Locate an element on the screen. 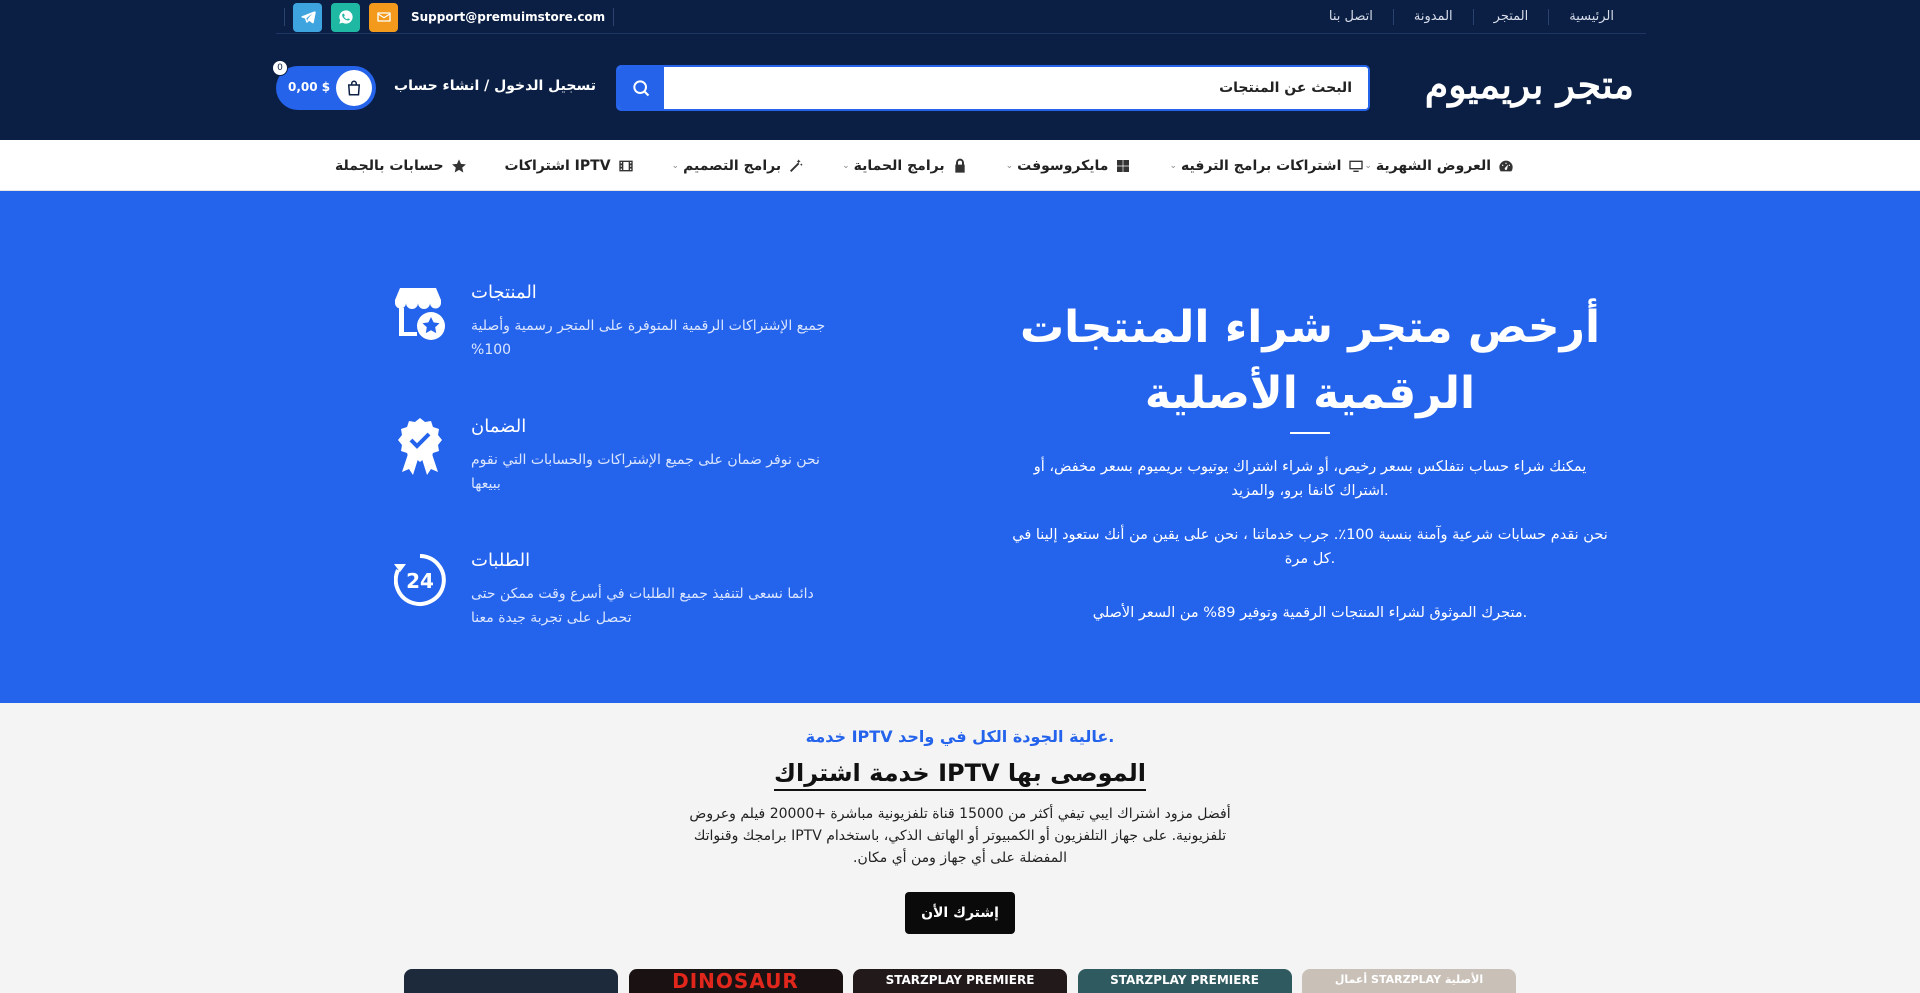 The image size is (1920, 993). top-bar-contacts: Support@premuimstore.com is located at coordinates (449, 17).